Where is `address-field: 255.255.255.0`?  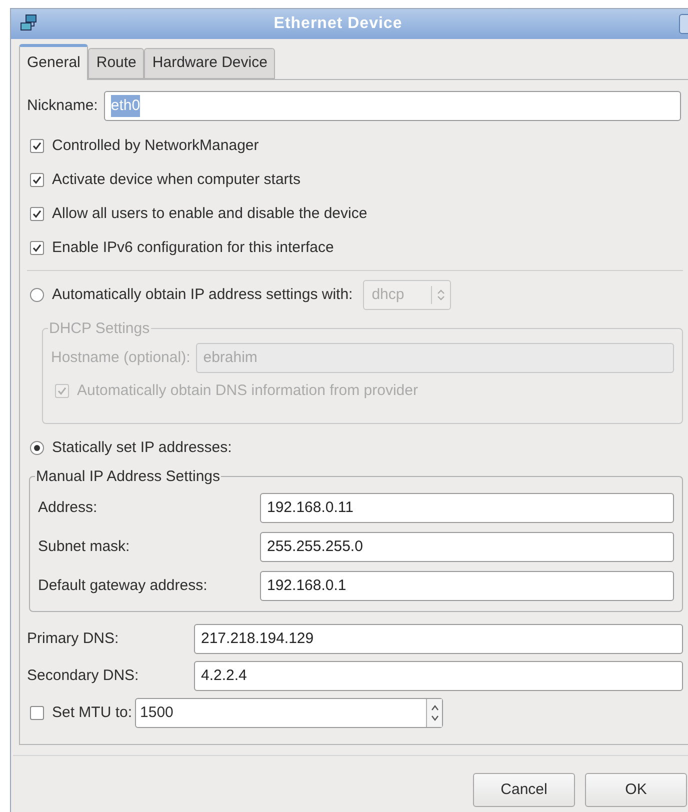
address-field: 255.255.255.0 is located at coordinates (467, 547).